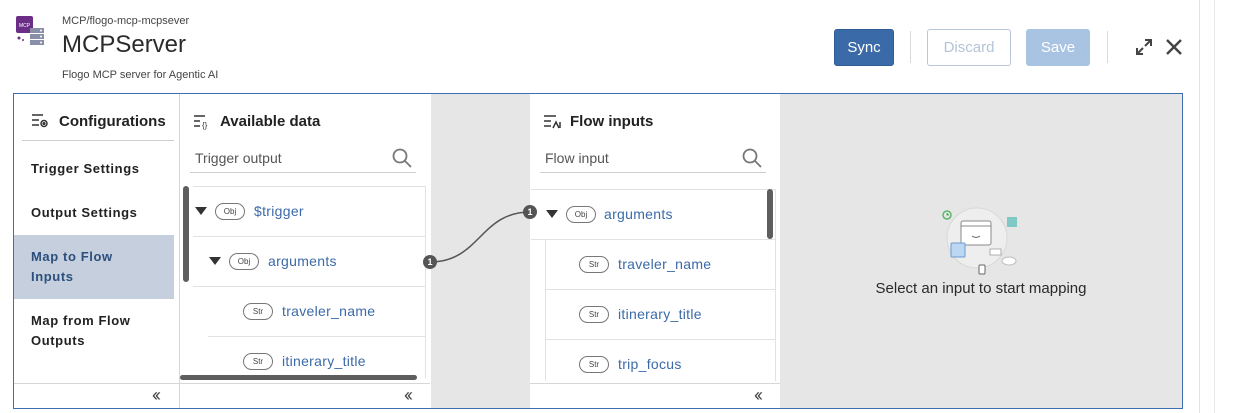 The height and width of the screenshot is (413, 1237). What do you see at coordinates (1058, 47) in the screenshot?
I see `save-button: Save` at bounding box center [1058, 47].